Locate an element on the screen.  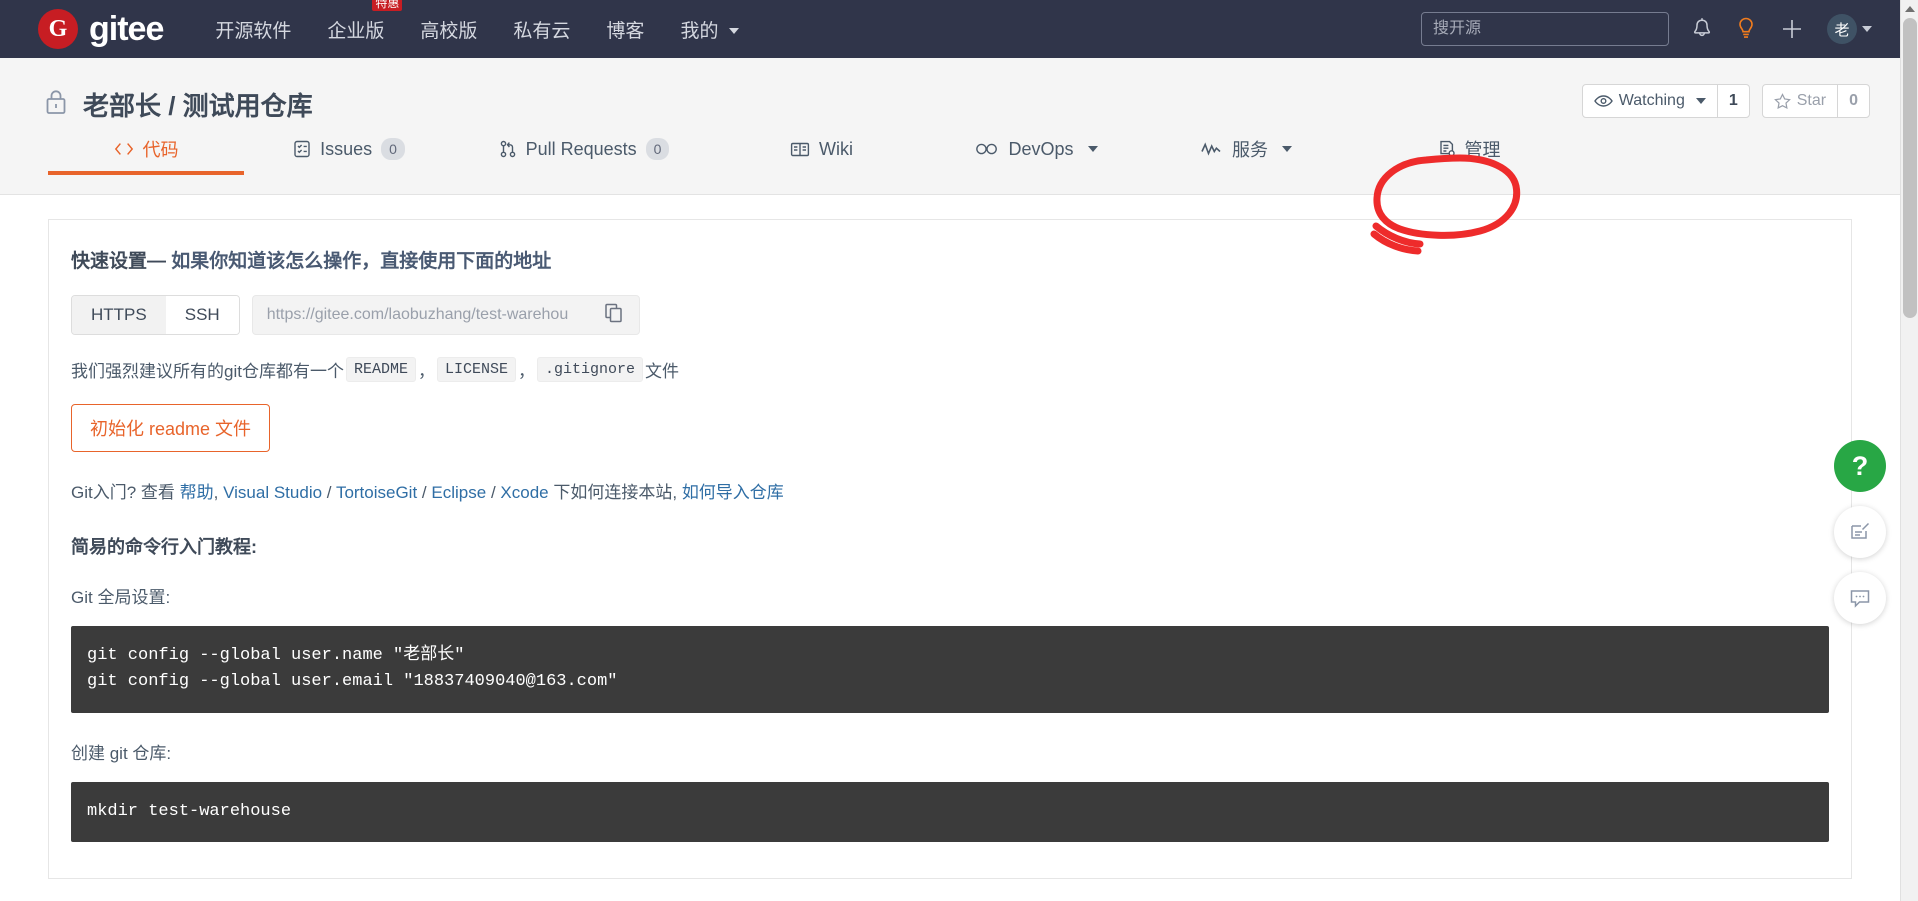
help-link: 帮助 is located at coordinates (197, 492).